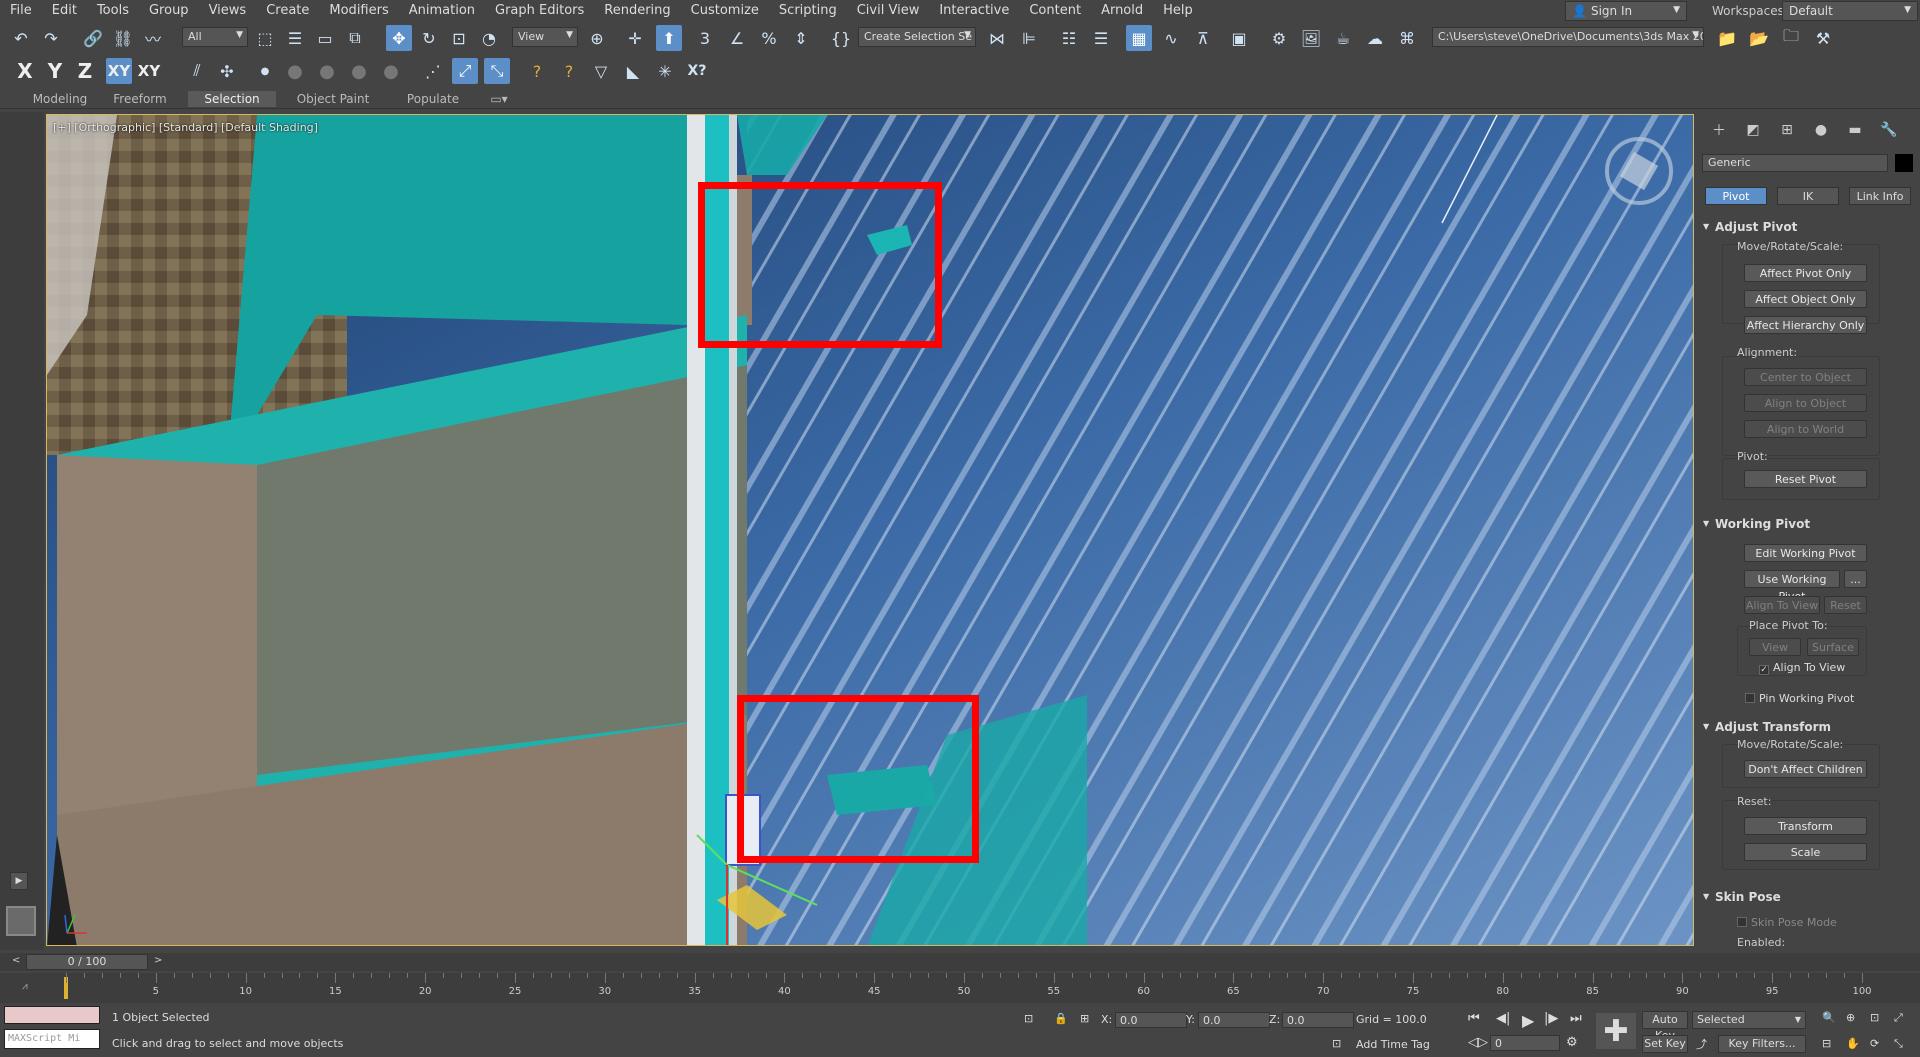 This screenshot has height=1057, width=1920. Describe the element at coordinates (1805, 377) in the screenshot. I see `center-to-object-button: Center to Object` at that location.